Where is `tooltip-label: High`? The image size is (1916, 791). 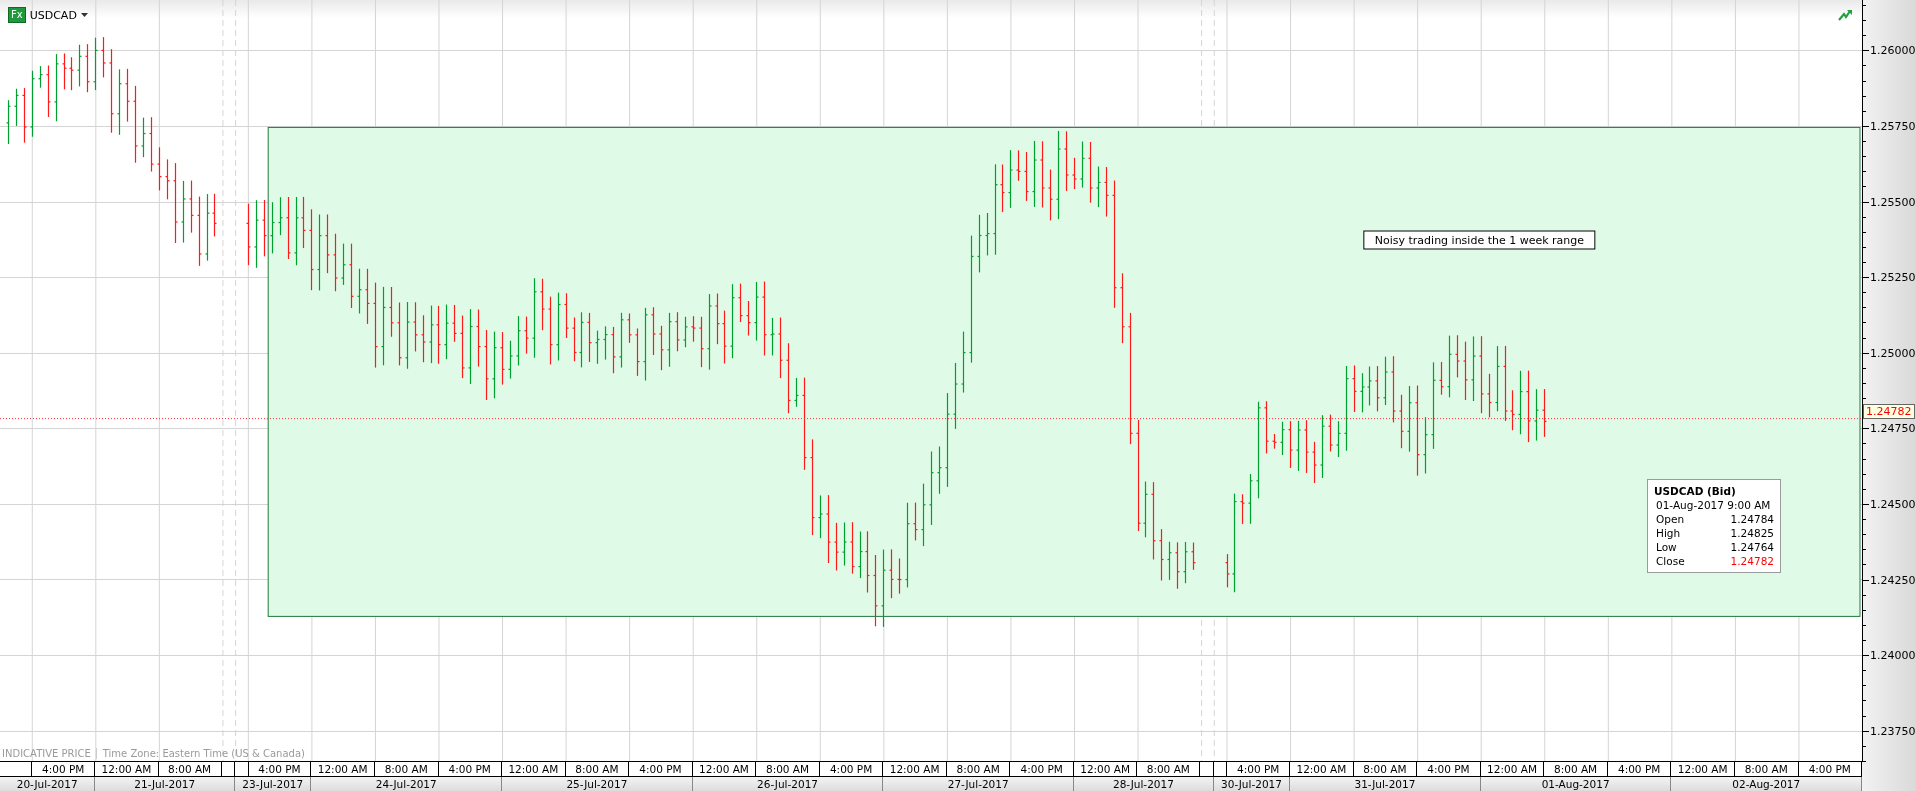
tooltip-label: High is located at coordinates (1668, 533).